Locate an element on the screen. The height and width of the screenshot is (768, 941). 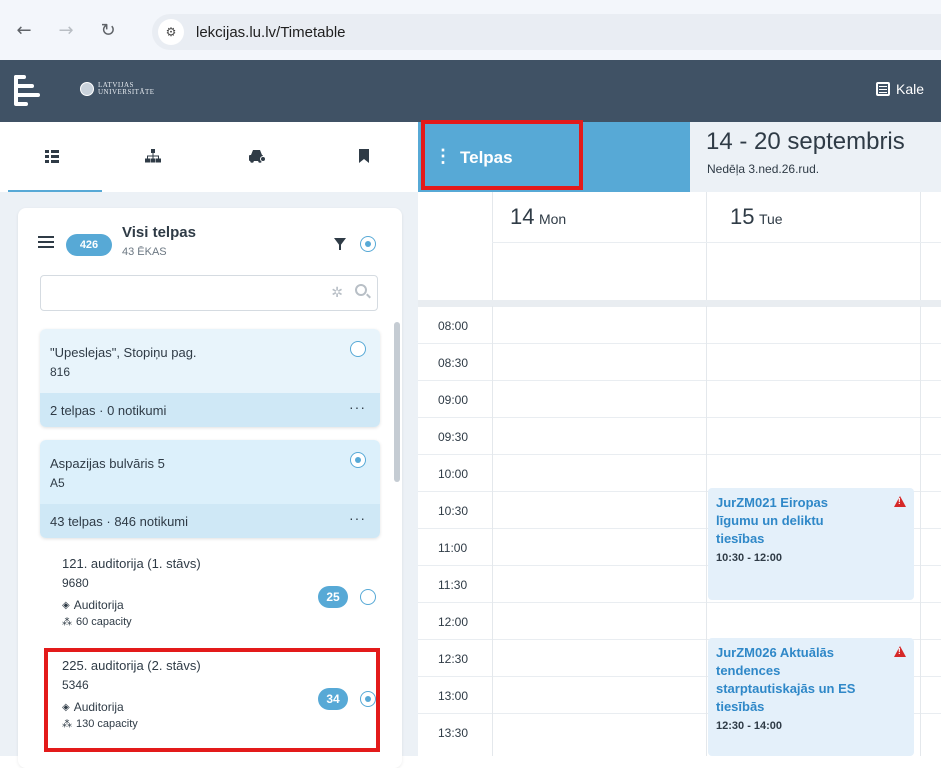
day-header-tue: 15 Tue is located at coordinates (756, 217).